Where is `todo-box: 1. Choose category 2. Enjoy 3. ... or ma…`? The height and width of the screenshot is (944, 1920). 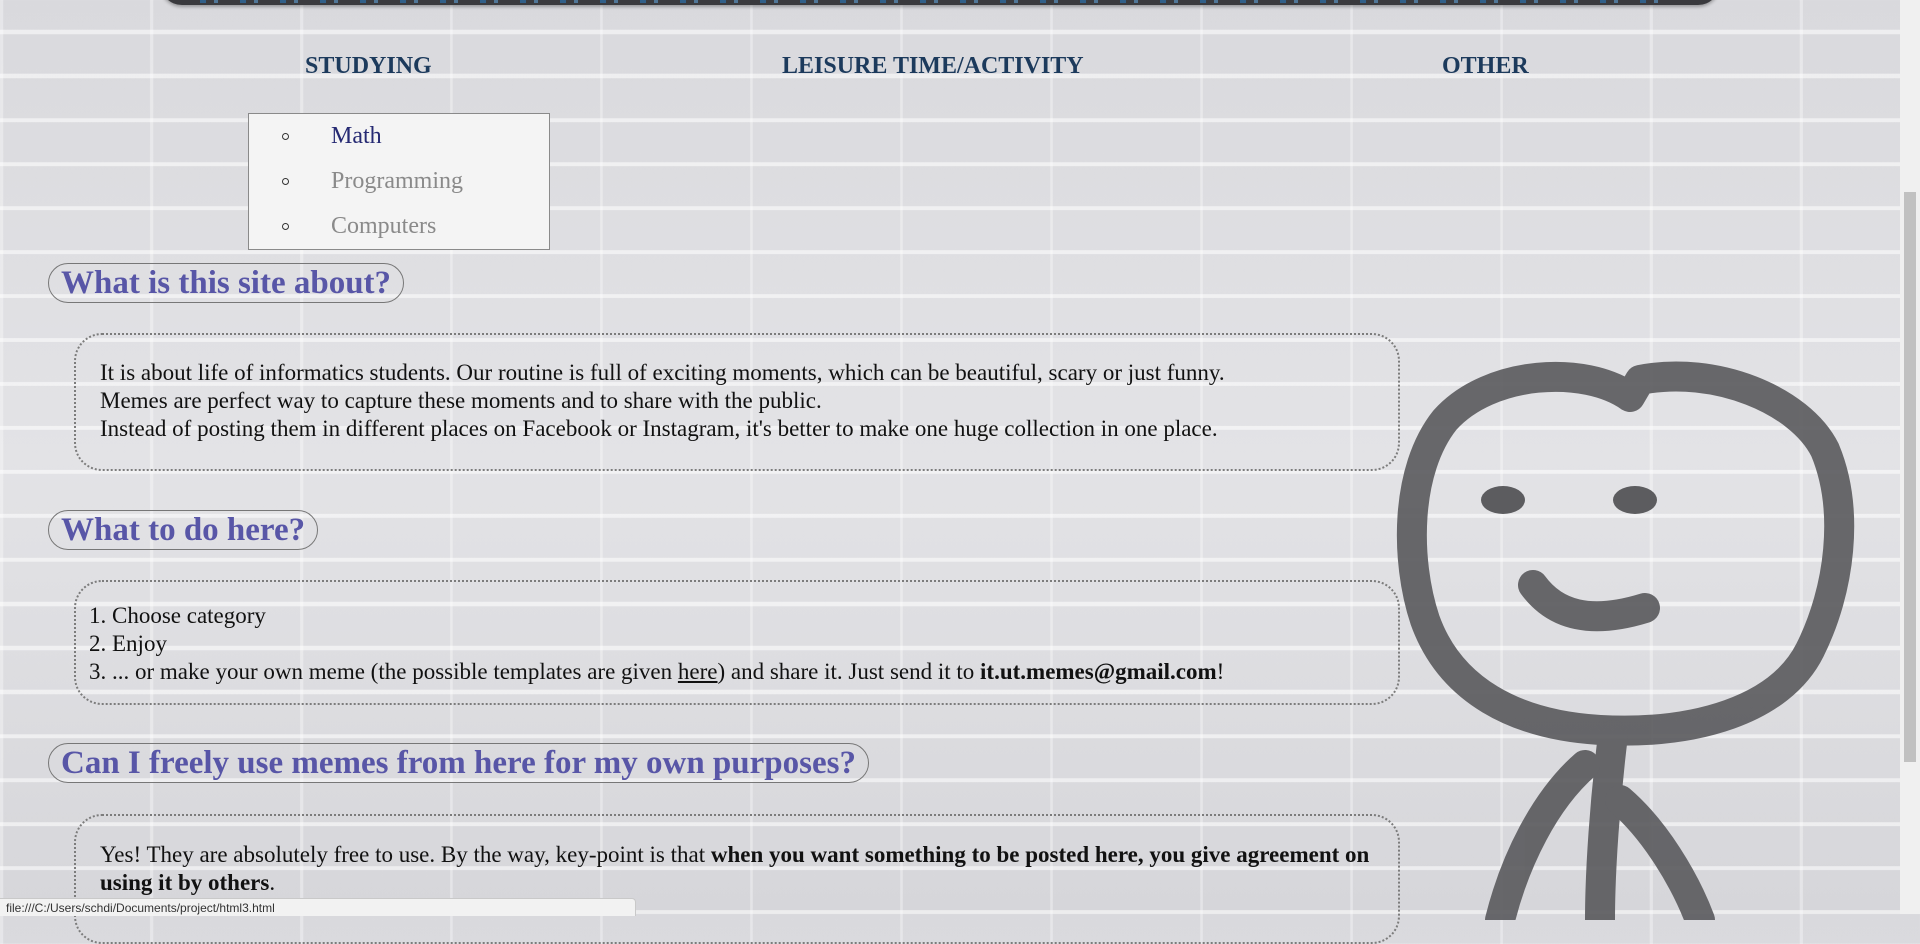
todo-box: 1. Choose category 2. Enjoy 3. ... or ma… is located at coordinates (737, 642).